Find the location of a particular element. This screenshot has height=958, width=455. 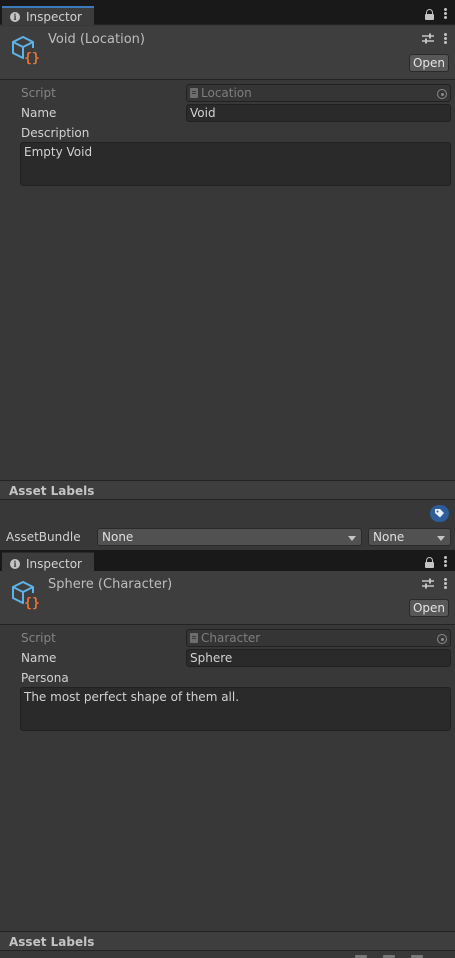

script-row: Script Character is located at coordinates (227, 638).